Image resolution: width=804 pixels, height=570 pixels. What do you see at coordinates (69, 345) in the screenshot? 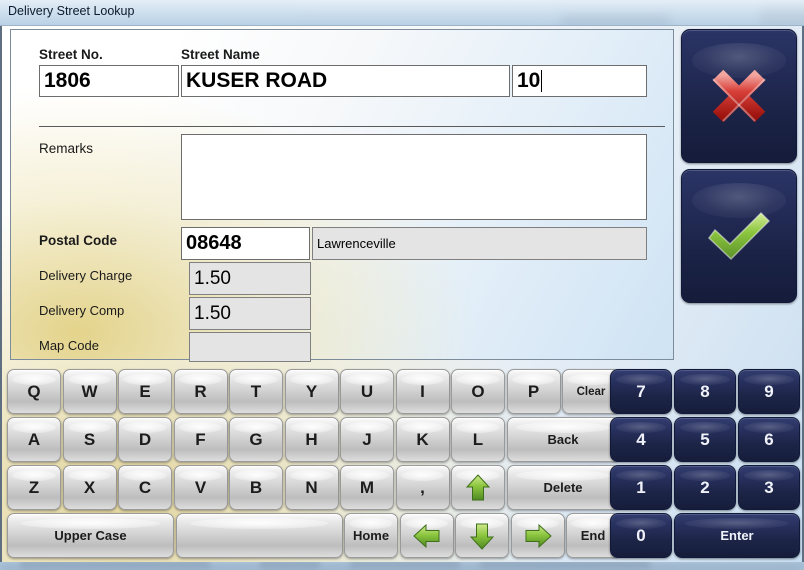
I see `map-code-label: Map Code` at bounding box center [69, 345].